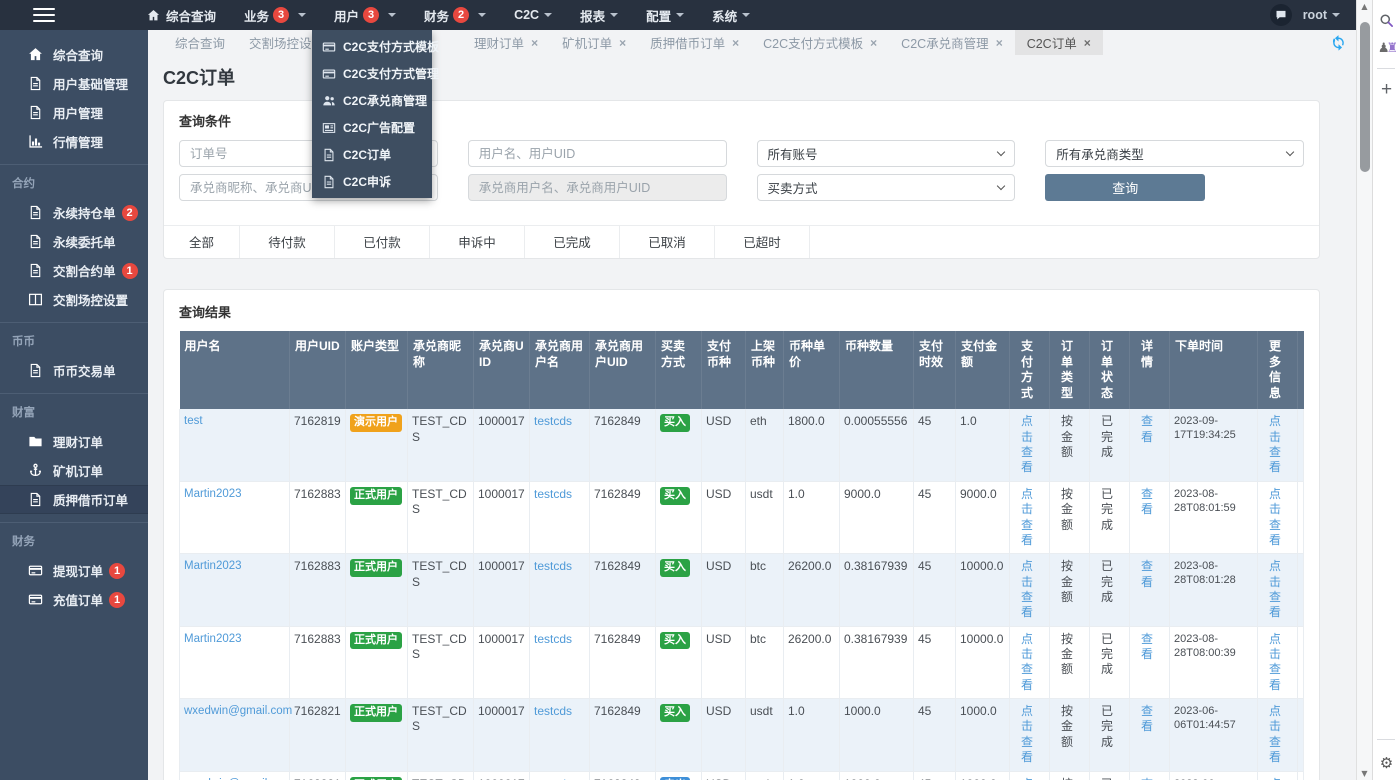 The width and height of the screenshot is (1399, 780). I want to click on status-tab-timeout: 已超时, so click(762, 242).